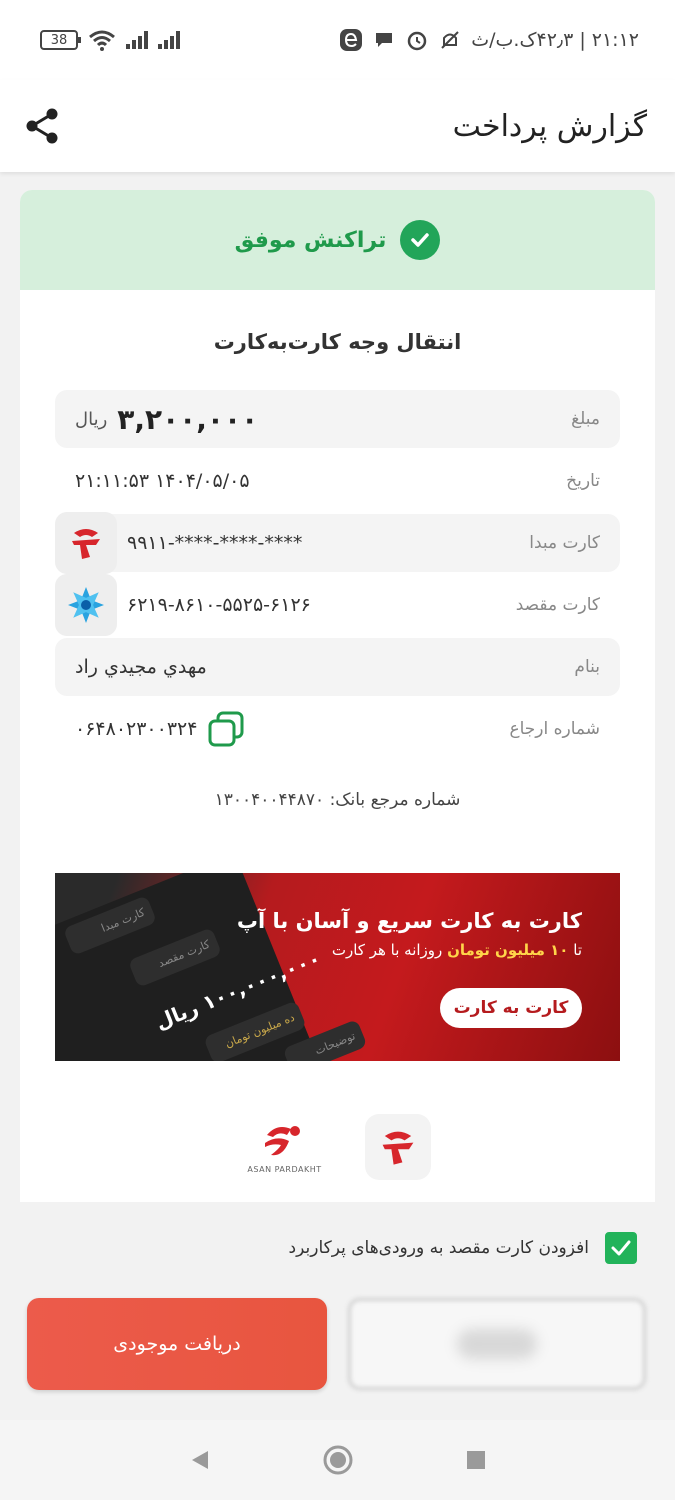  Describe the element at coordinates (583, 481) in the screenshot. I see `date-label: تاریخ` at that location.